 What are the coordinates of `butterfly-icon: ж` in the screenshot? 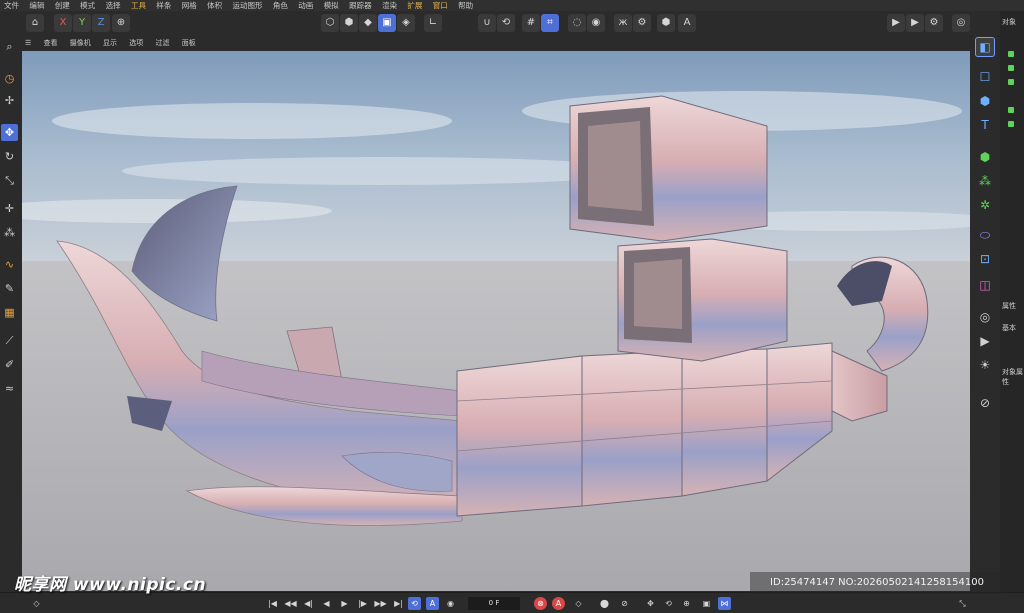 It's located at (623, 23).